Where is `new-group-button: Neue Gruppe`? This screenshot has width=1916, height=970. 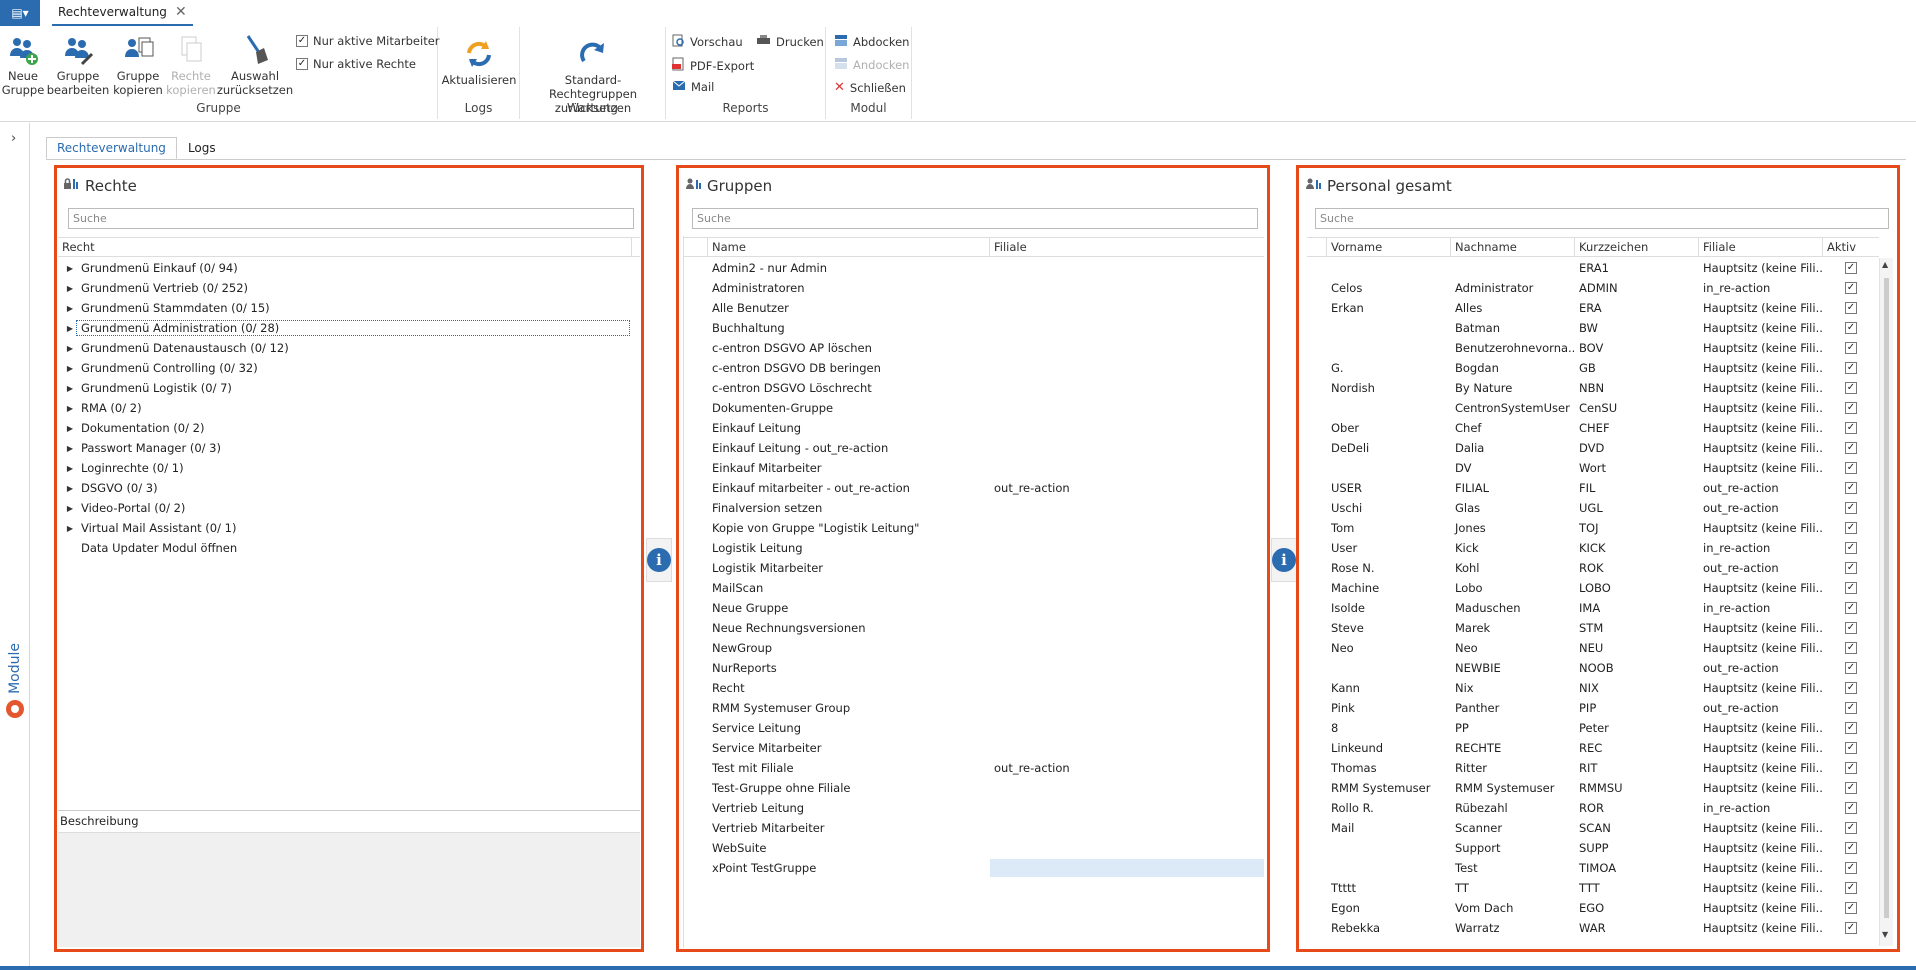
new-group-button: Neue Gruppe is located at coordinates (23, 64).